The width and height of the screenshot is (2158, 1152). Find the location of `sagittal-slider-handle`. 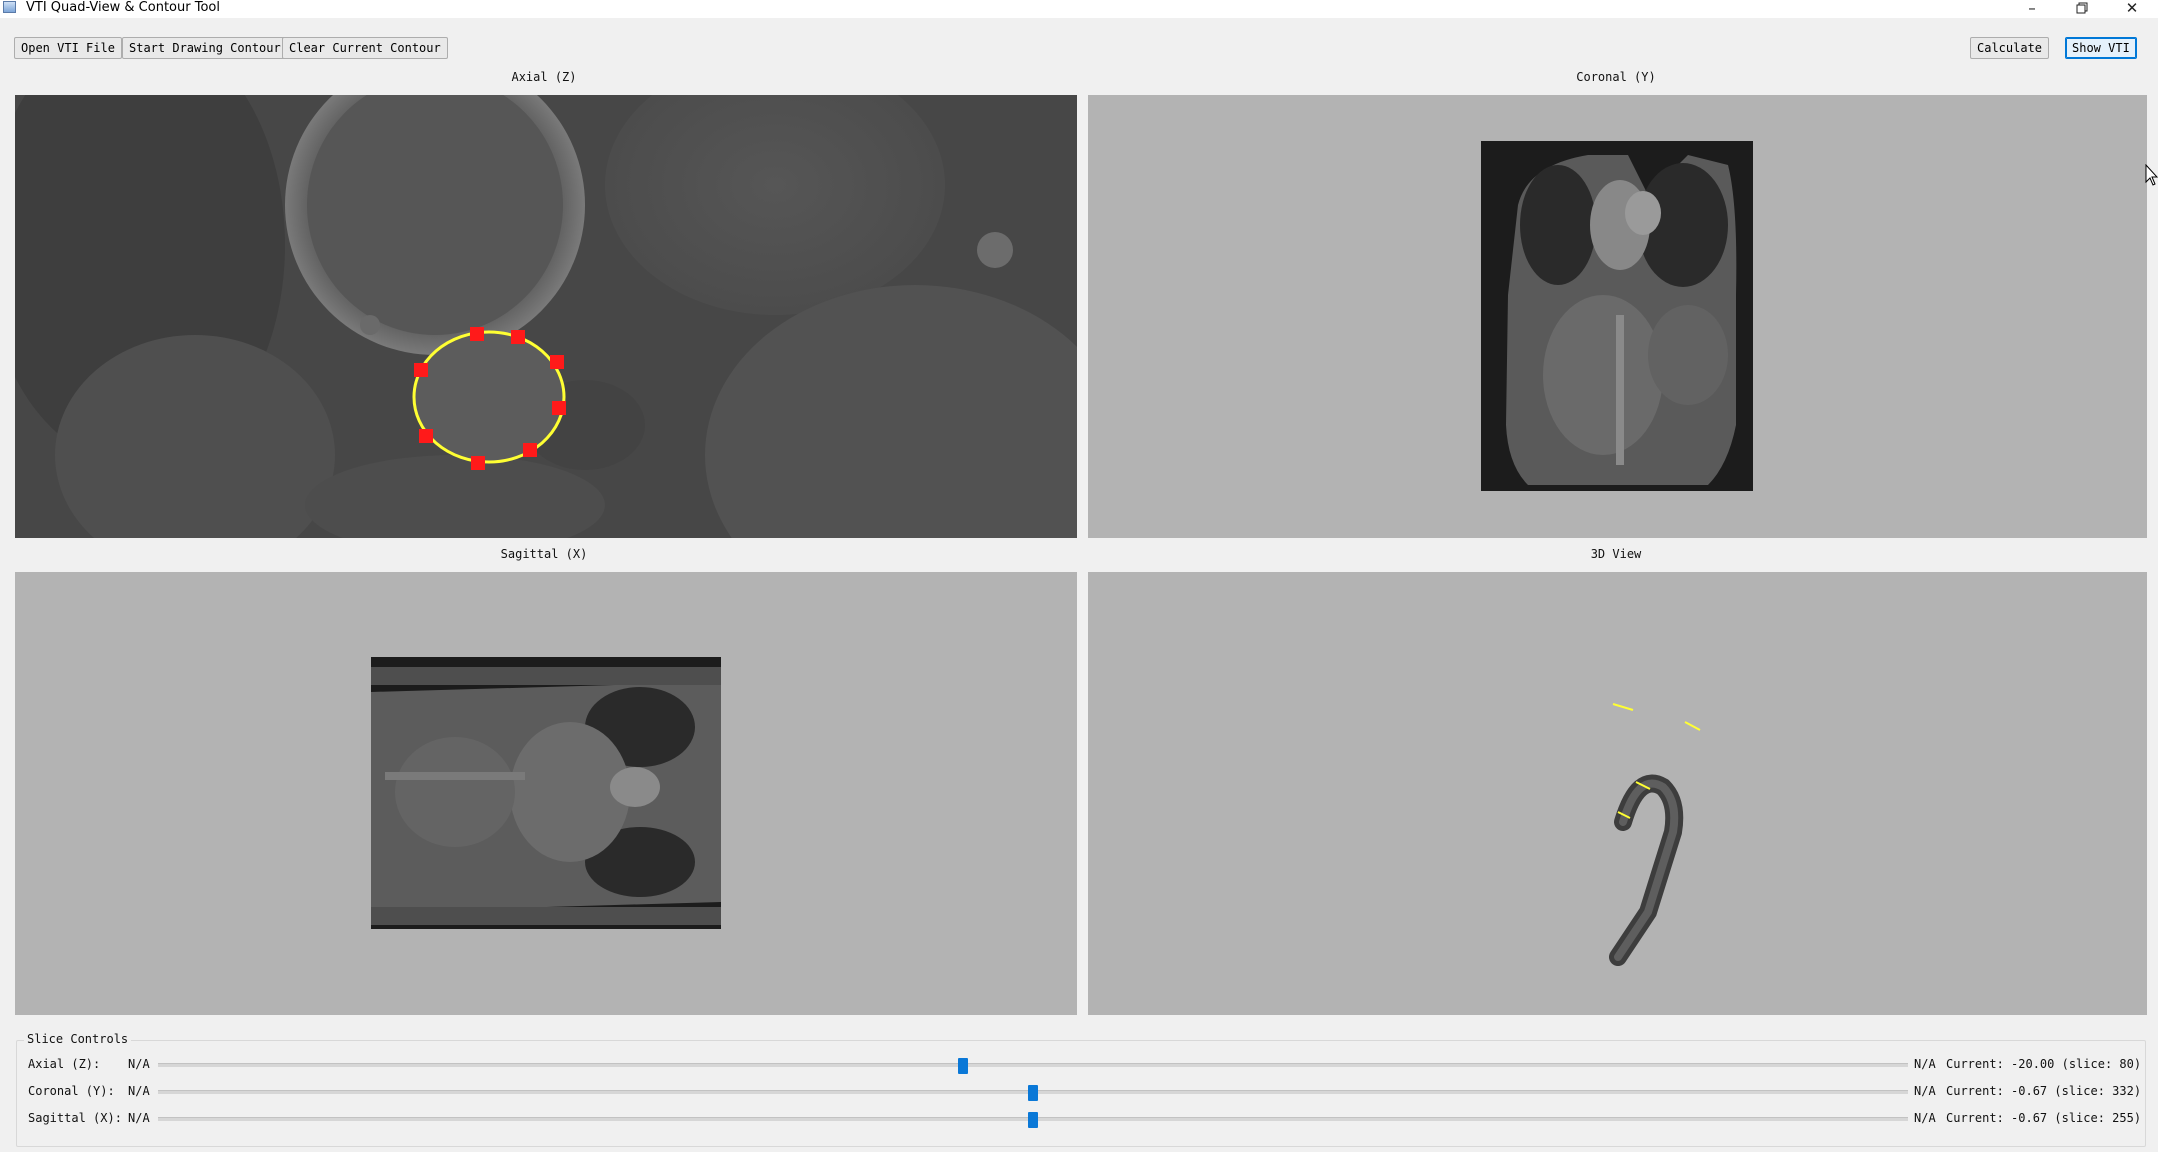

sagittal-slider-handle is located at coordinates (1033, 1120).